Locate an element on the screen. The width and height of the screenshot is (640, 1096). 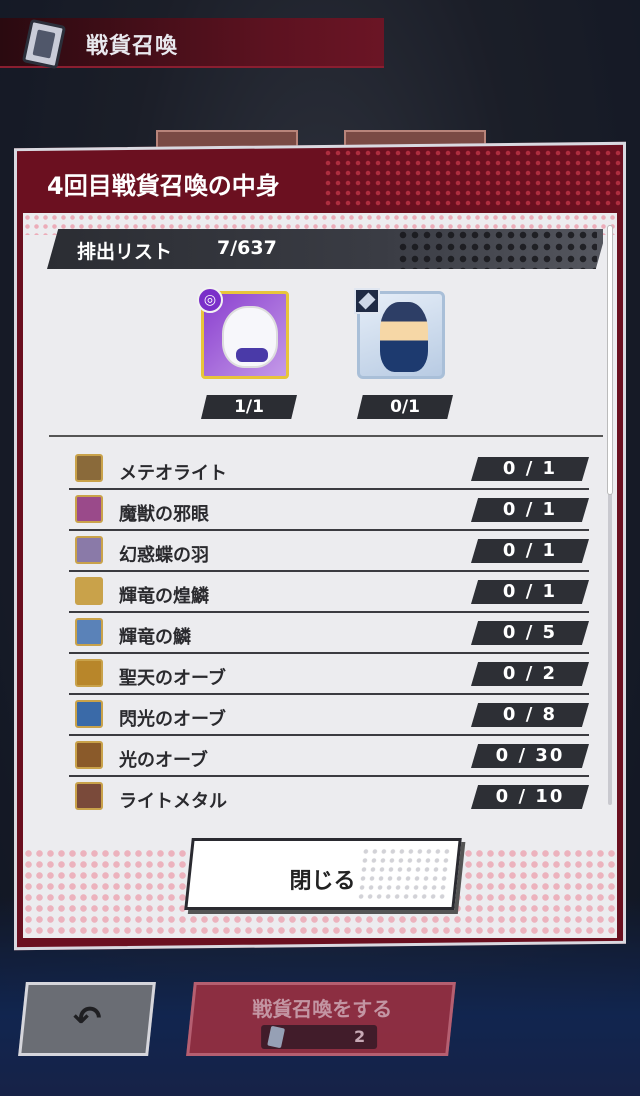
light-metal-icon is located at coordinates (89, 796).